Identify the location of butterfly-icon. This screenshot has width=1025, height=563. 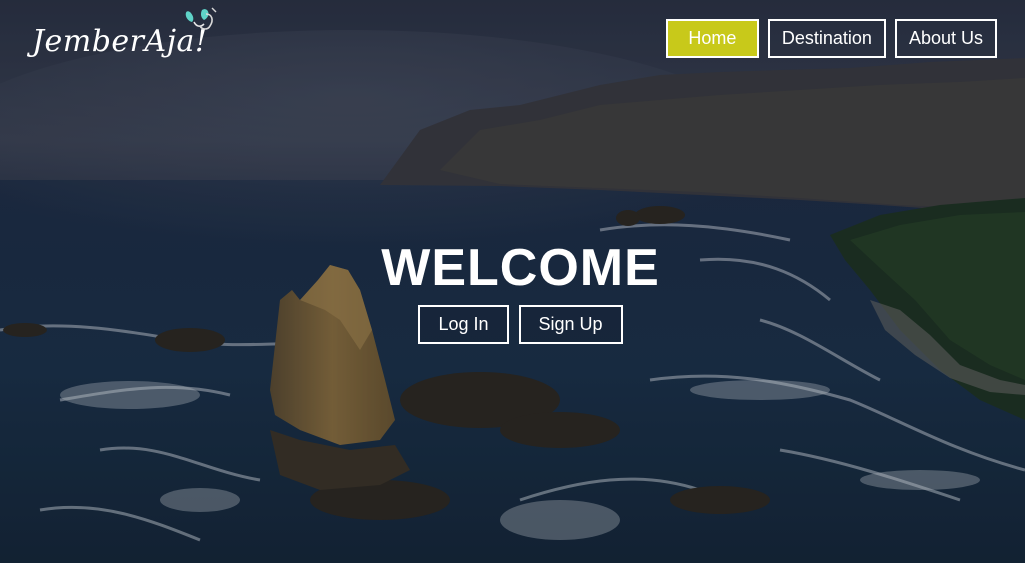
(201, 18).